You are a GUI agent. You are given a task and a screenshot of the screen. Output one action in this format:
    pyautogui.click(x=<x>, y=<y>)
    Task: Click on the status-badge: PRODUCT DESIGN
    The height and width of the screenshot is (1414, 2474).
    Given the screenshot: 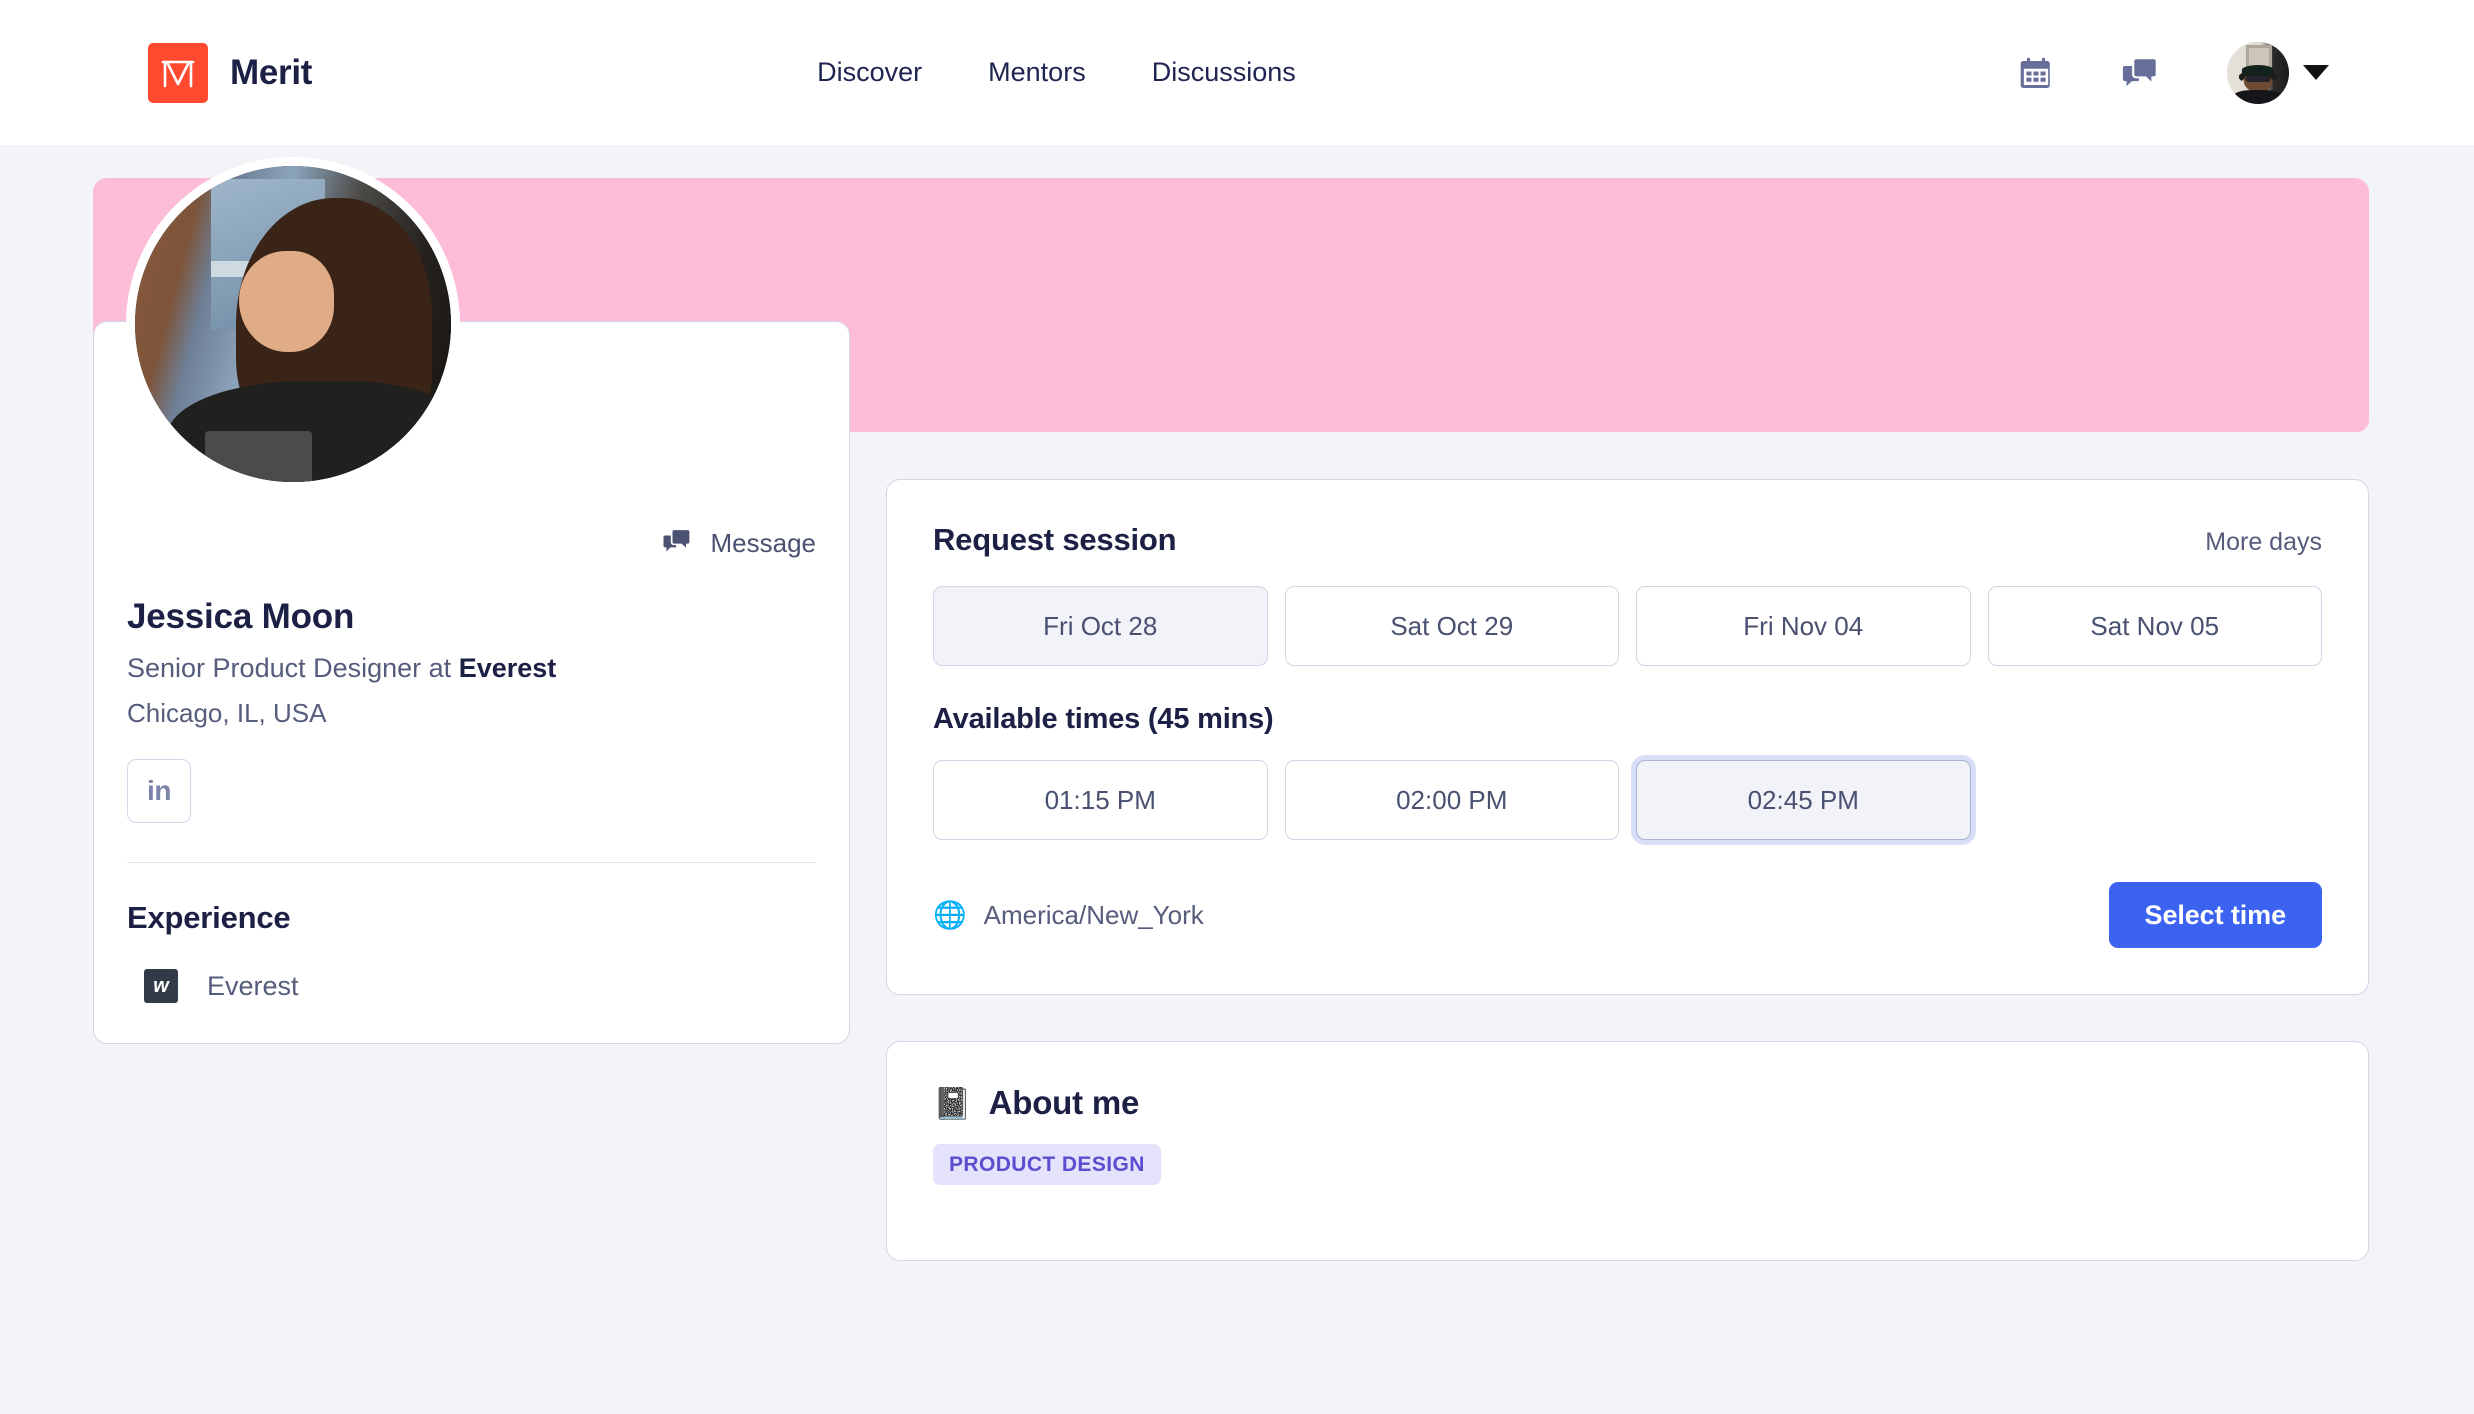 What is the action you would take?
    pyautogui.click(x=1047, y=1164)
    